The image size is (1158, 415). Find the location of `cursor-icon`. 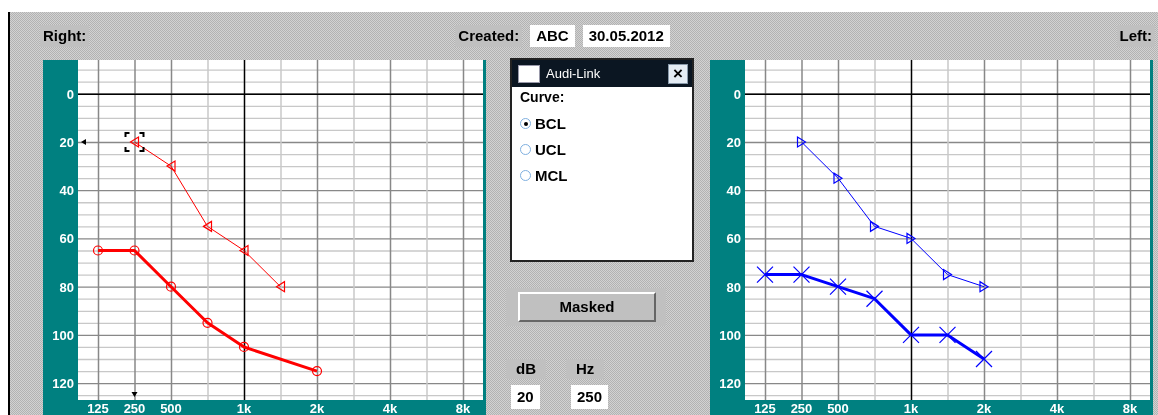

cursor-icon is located at coordinates (134, 142).